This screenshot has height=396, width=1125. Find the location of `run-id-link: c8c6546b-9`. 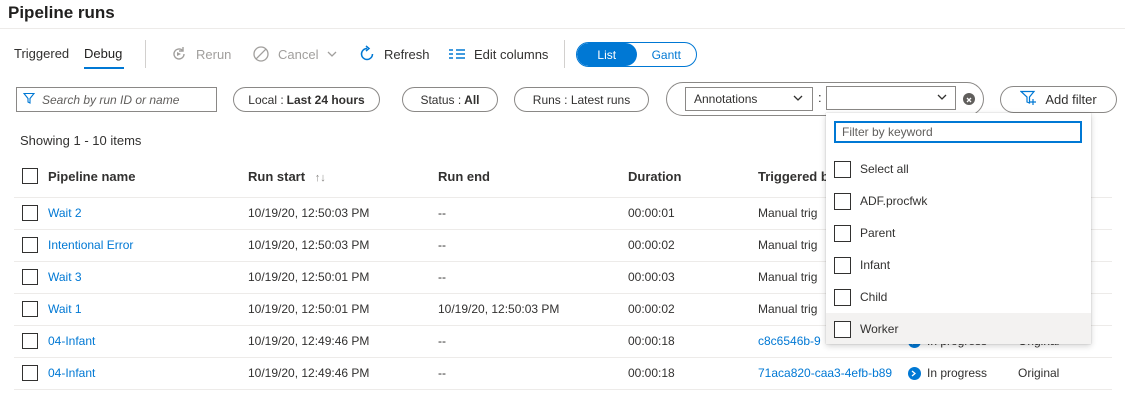

run-id-link: c8c6546b-9 is located at coordinates (789, 341).